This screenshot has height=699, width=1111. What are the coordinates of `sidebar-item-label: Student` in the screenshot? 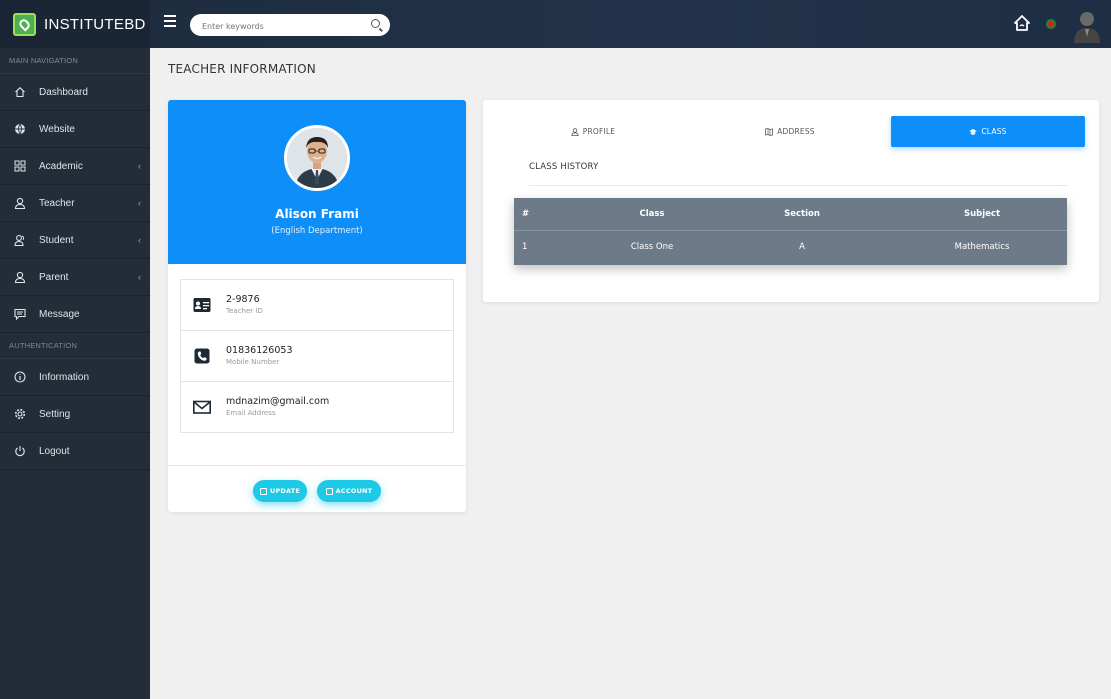 It's located at (56, 240).